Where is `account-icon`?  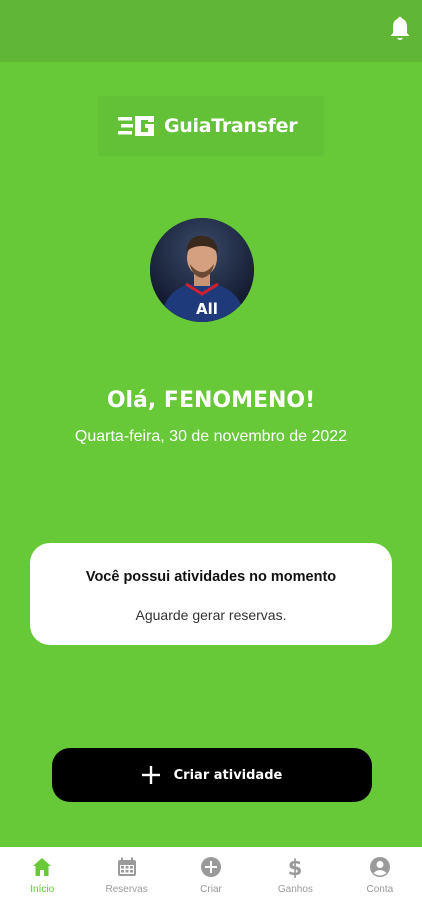
account-icon is located at coordinates (379, 867).